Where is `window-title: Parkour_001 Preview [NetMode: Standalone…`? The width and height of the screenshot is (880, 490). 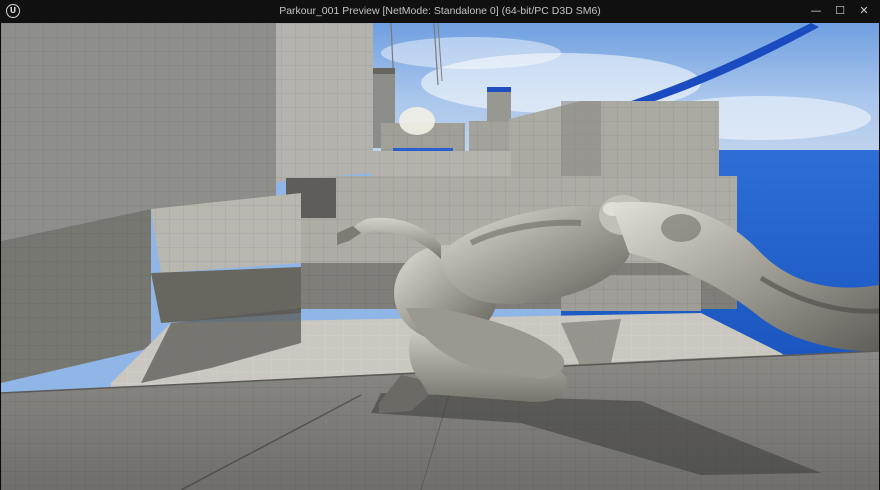 window-title: Parkour_001 Preview [NetMode: Standalone… is located at coordinates (440, 11).